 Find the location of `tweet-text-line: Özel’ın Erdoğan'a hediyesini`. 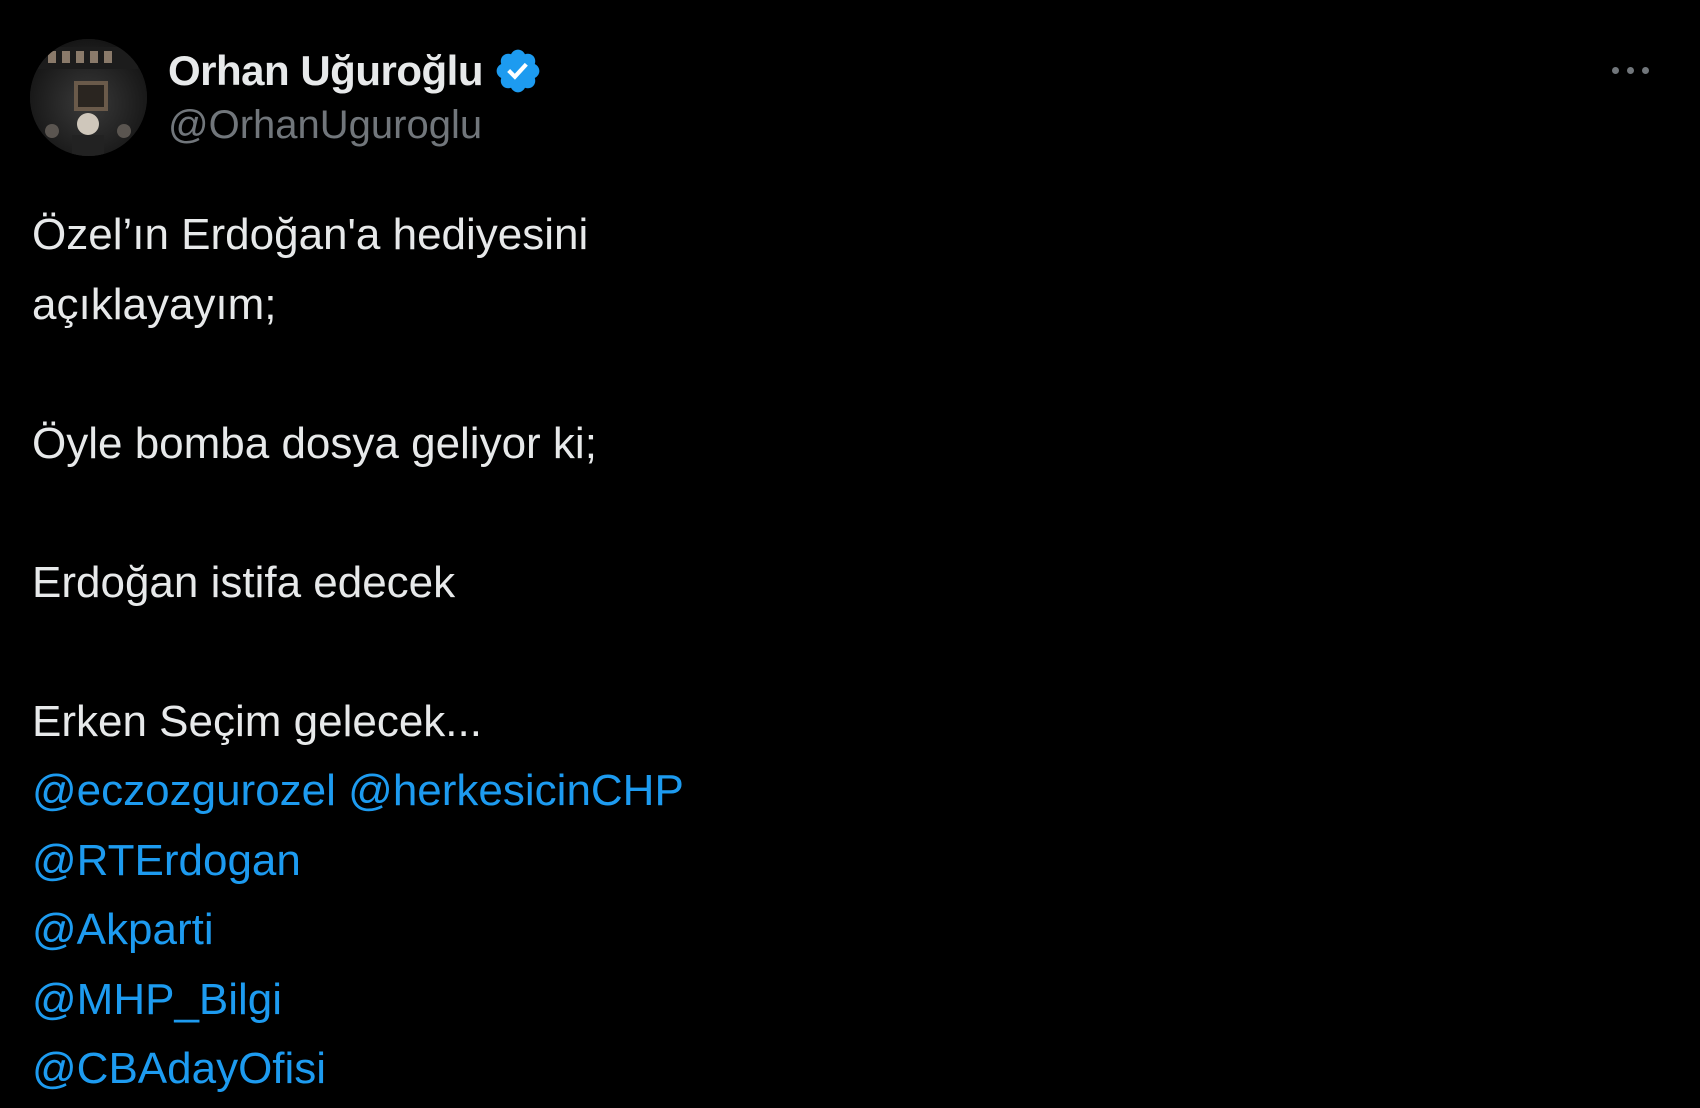

tweet-text-line: Özel’ın Erdoğan'a hediyesini is located at coordinates (310, 234).